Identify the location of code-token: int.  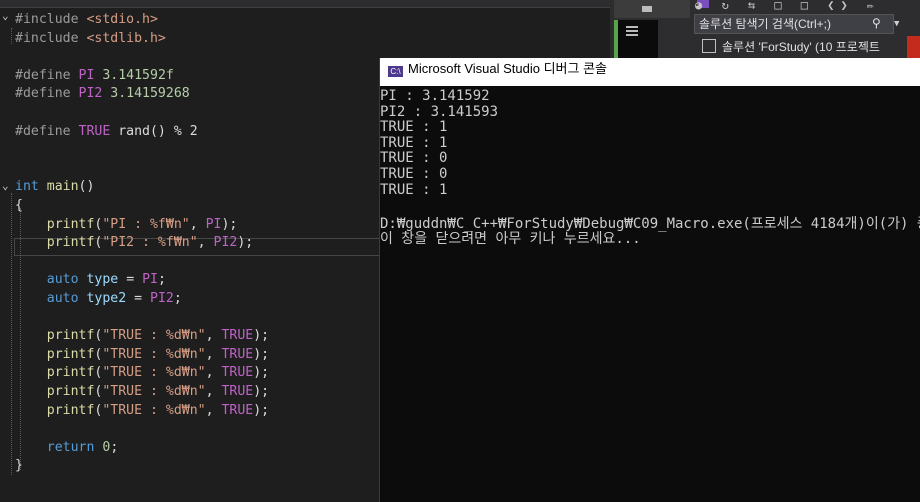
(27, 187).